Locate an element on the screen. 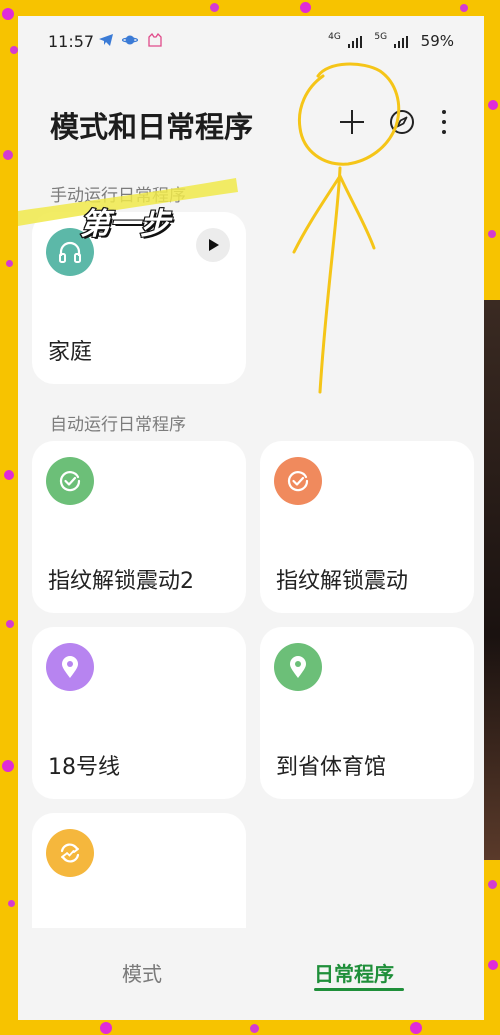  circle-stroke is located at coordinates (349, 114).